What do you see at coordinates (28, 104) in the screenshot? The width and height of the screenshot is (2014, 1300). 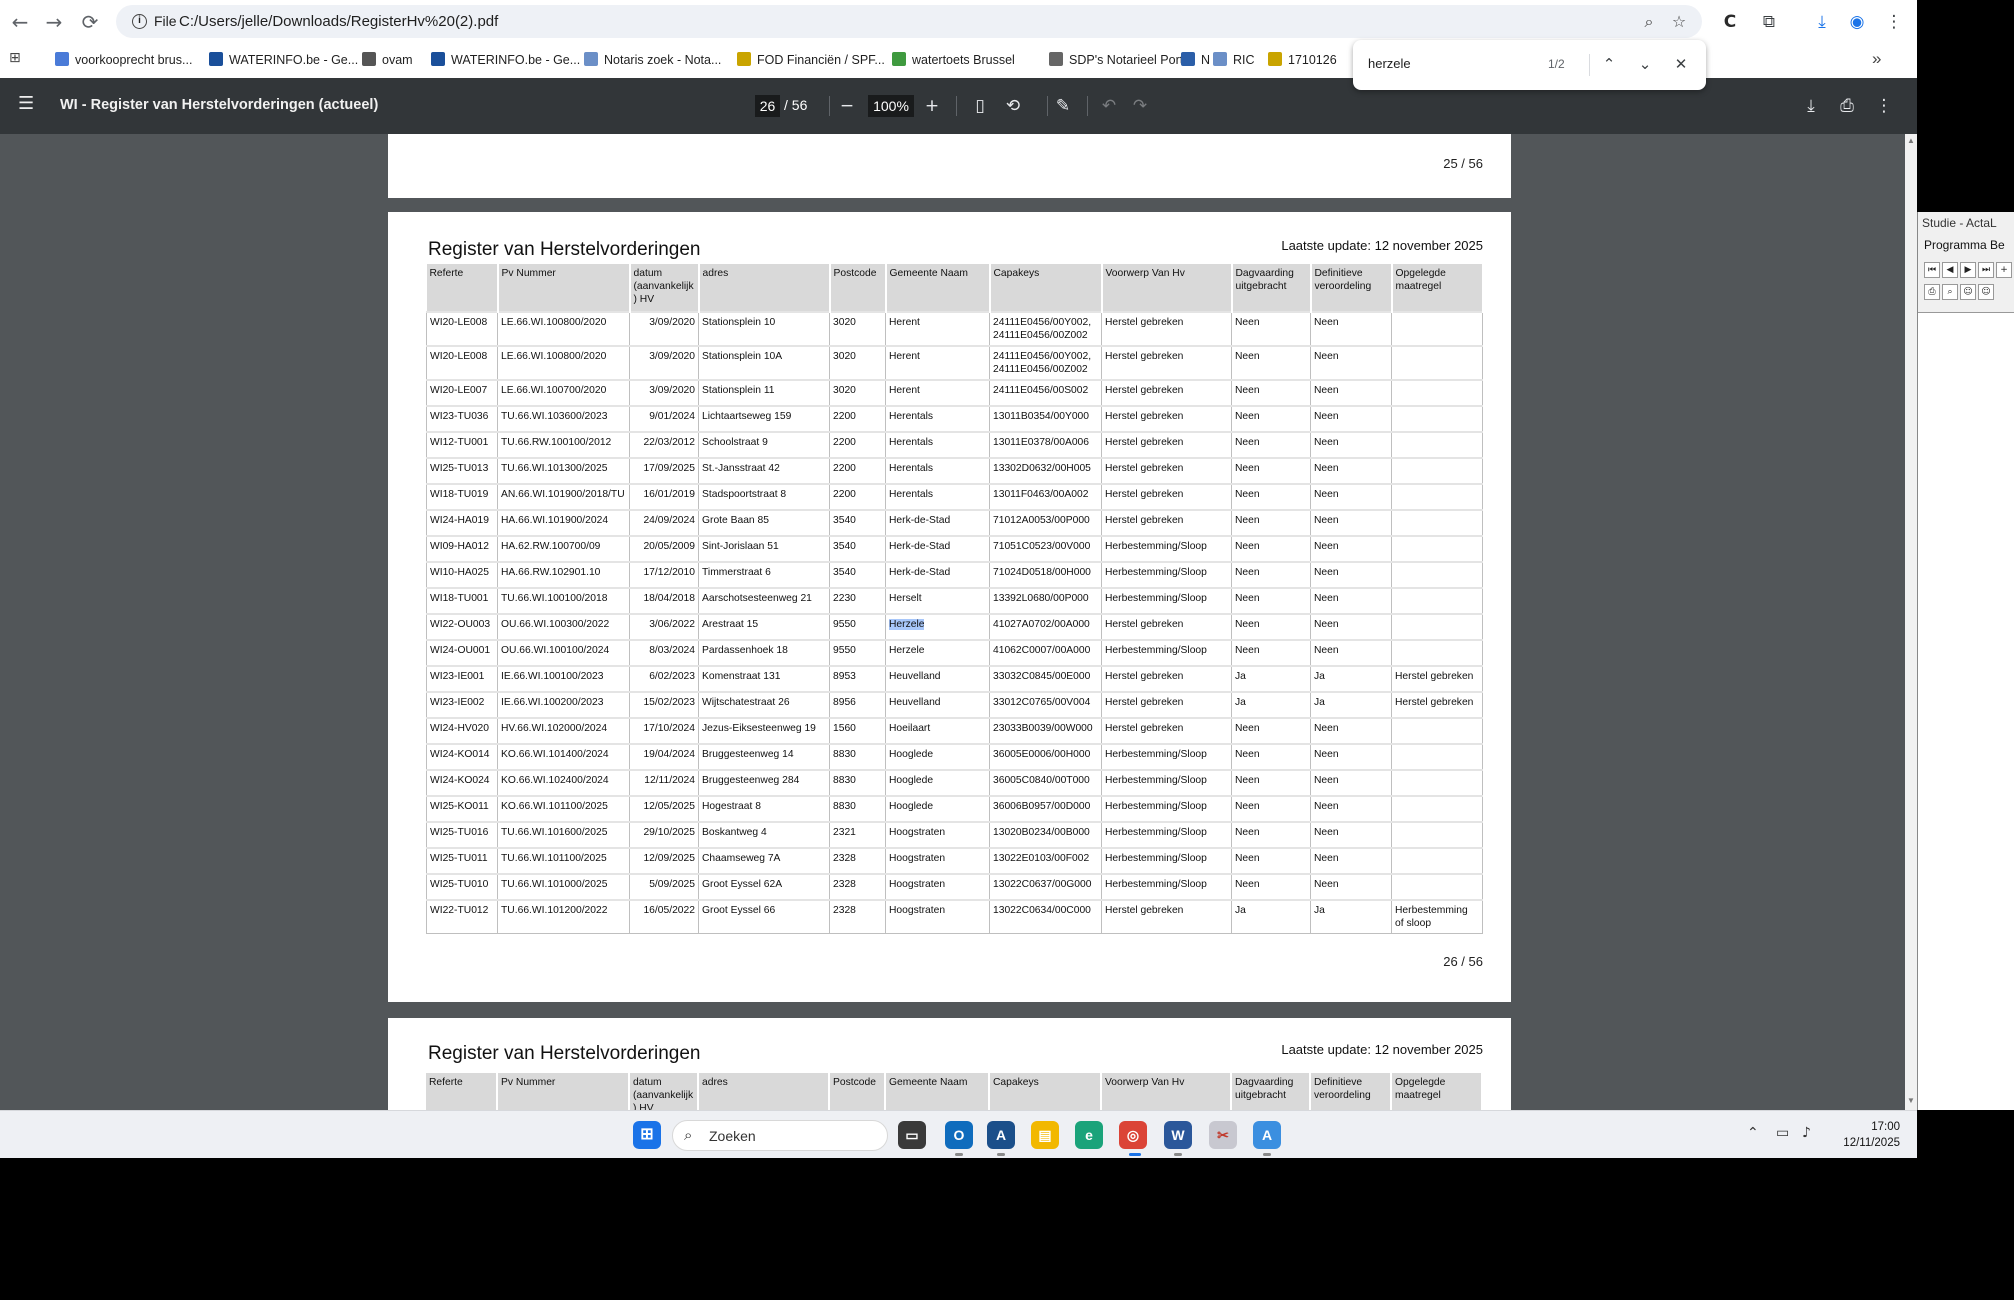 I see `pdf-sidebar-menu-icon: ☰` at bounding box center [28, 104].